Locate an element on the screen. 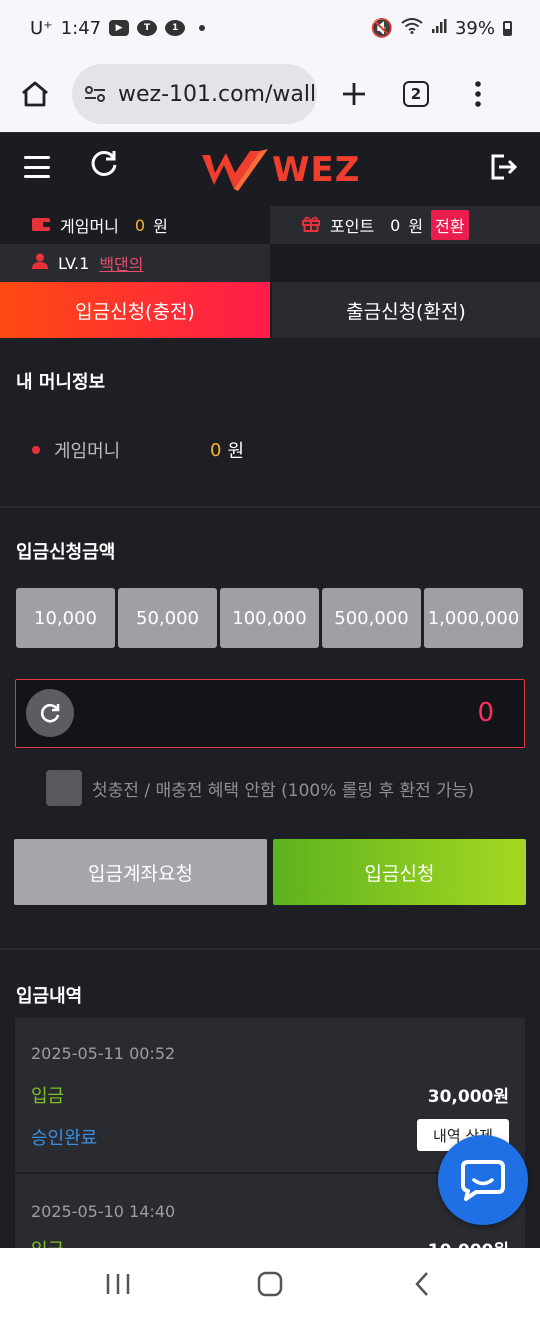 The width and height of the screenshot is (540, 1320). money-info-title: 내 머니정보 is located at coordinates (61, 382).